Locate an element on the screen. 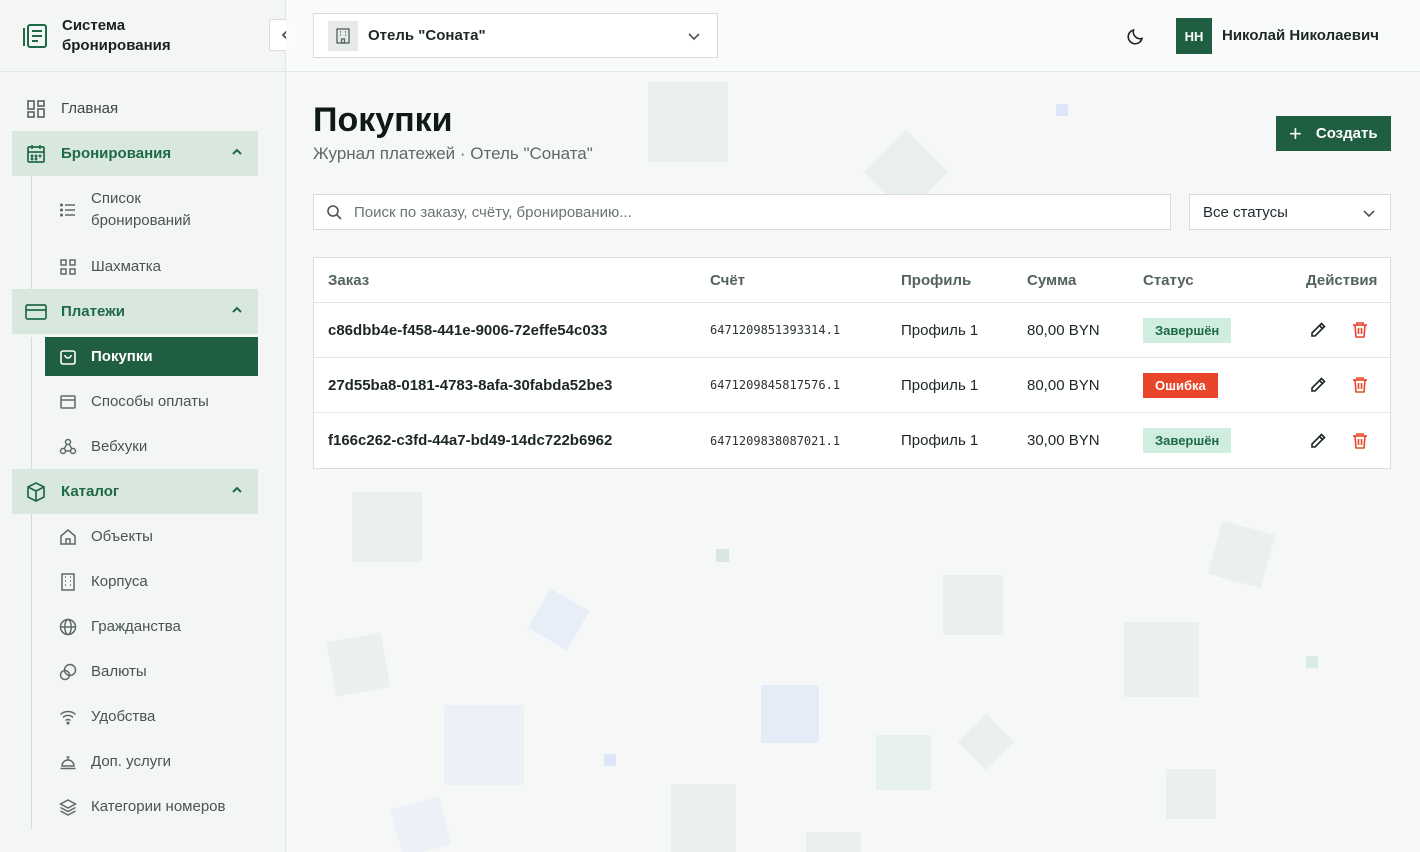 This screenshot has height=852, width=1420. package-icon is located at coordinates (36, 492).